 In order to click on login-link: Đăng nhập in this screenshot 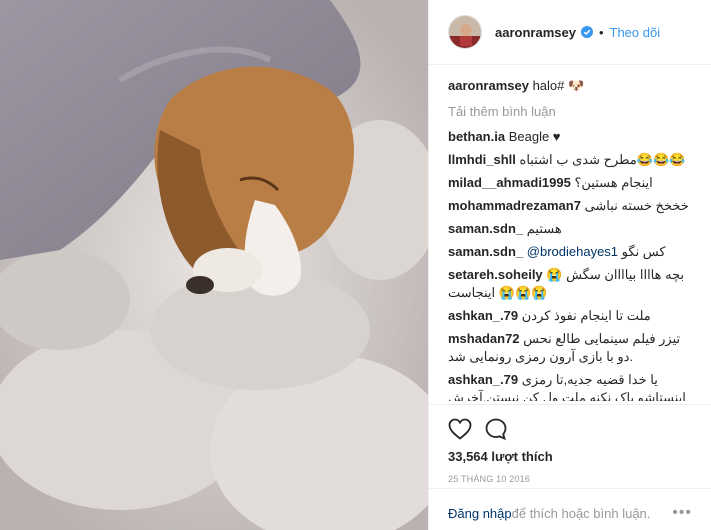, I will do `click(480, 513)`.